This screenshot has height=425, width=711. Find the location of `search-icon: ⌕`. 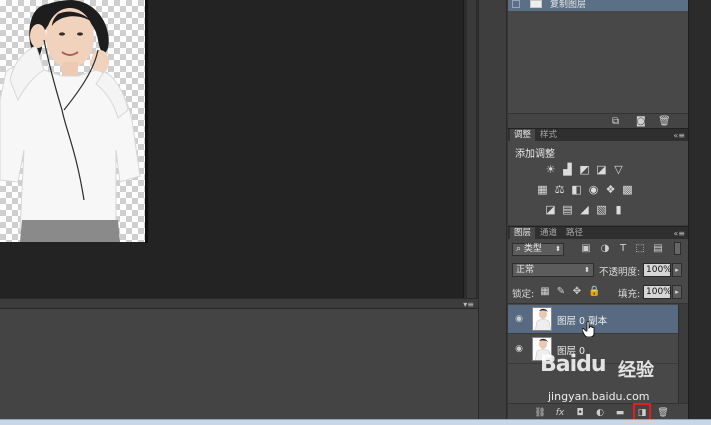

search-icon: ⌕ is located at coordinates (520, 249).